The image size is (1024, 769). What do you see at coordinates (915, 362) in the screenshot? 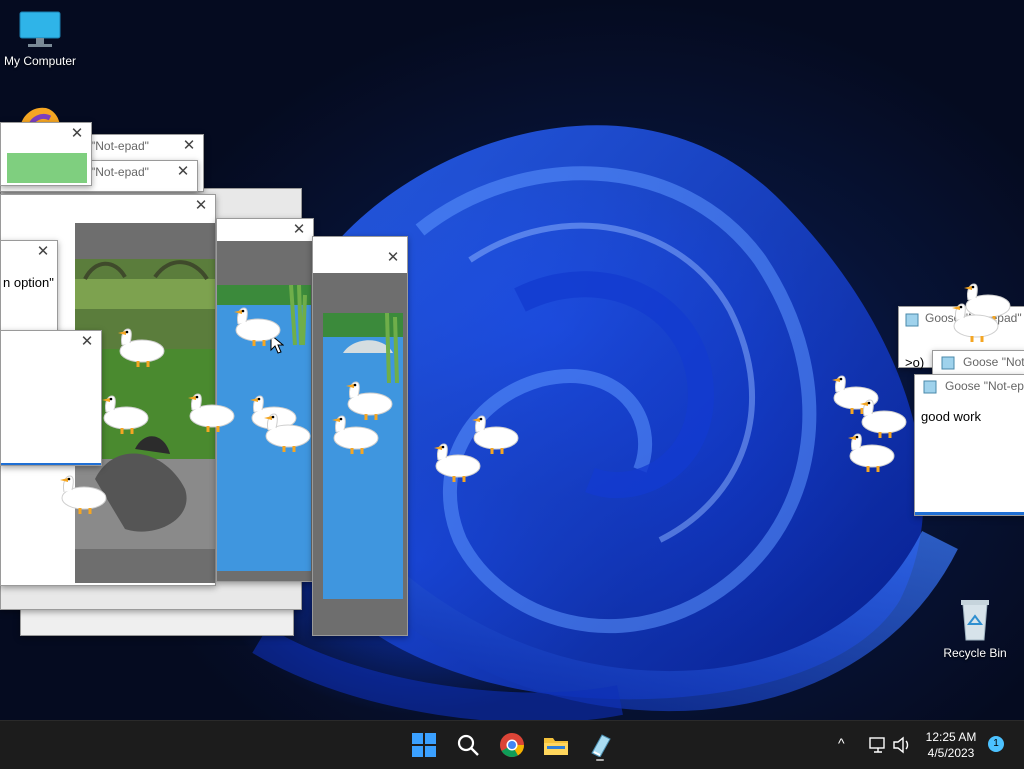
I see `goose-ascii-text: >o)` at bounding box center [915, 362].